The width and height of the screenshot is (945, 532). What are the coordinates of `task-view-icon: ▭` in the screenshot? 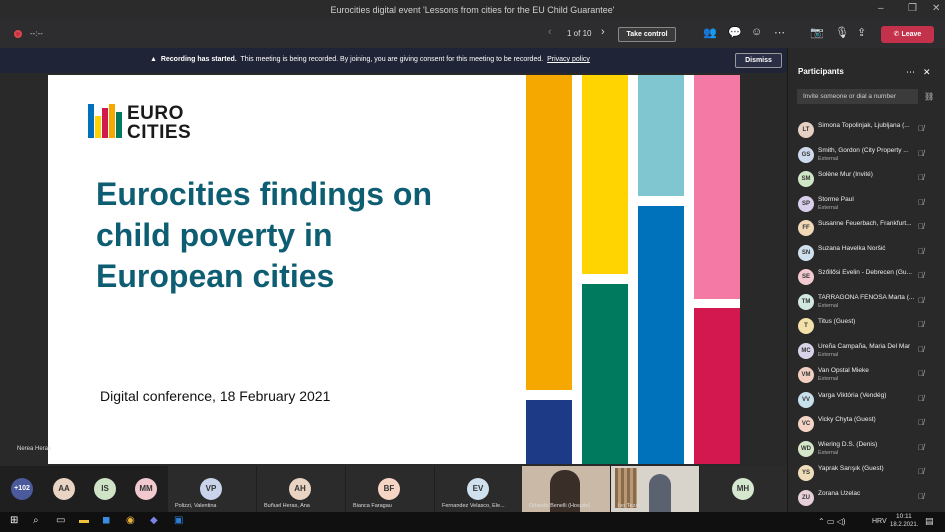 It's located at (60, 520).